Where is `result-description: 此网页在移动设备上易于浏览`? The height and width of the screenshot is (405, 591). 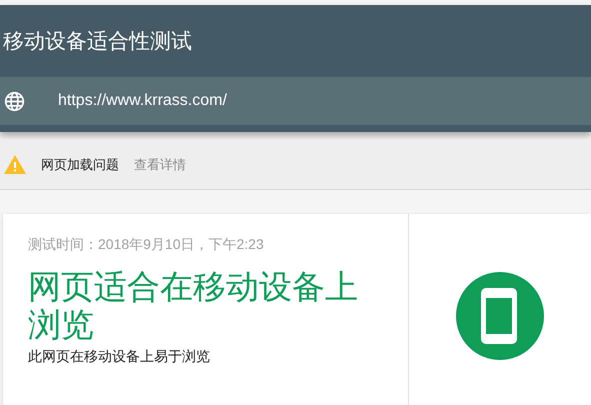
result-description: 此网页在移动设备上易于浏览 is located at coordinates (119, 357).